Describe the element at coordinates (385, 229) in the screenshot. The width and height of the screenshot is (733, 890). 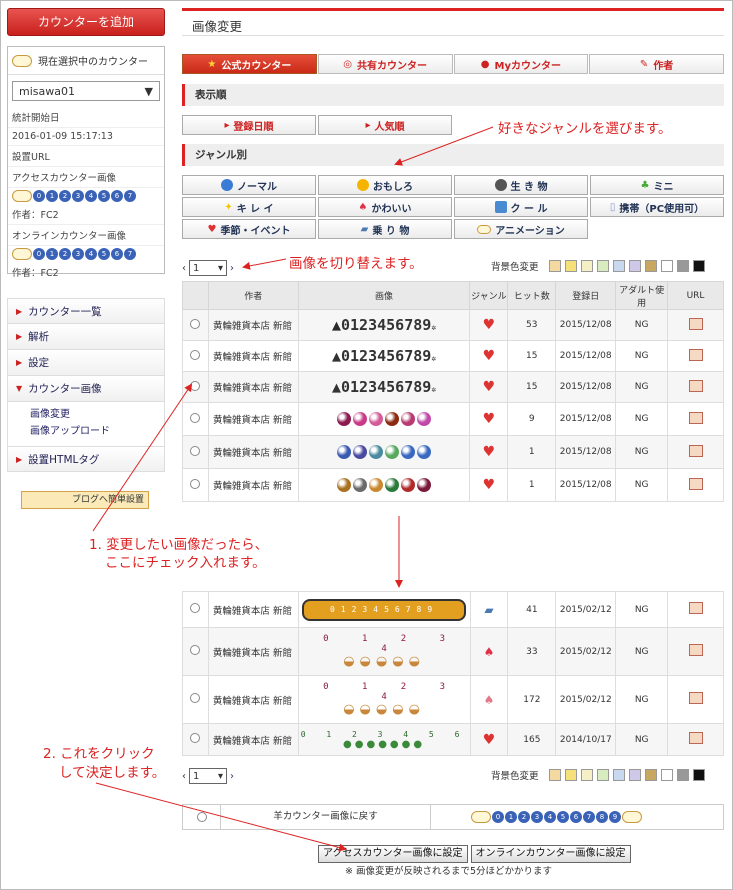
I see `genre-vehicle-button: ▰ 乗 り 物` at that location.